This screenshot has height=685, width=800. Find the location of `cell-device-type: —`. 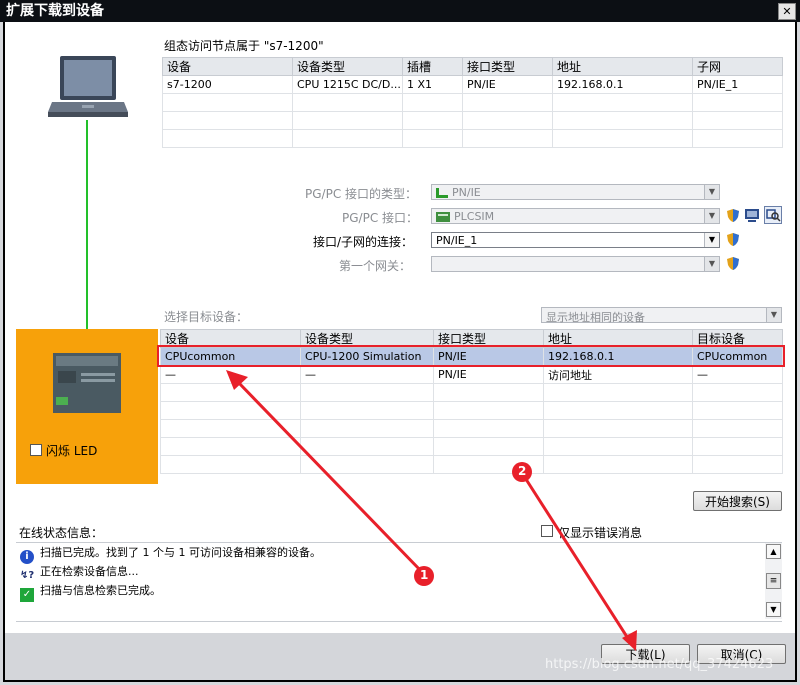

cell-device-type: — is located at coordinates (367, 374).